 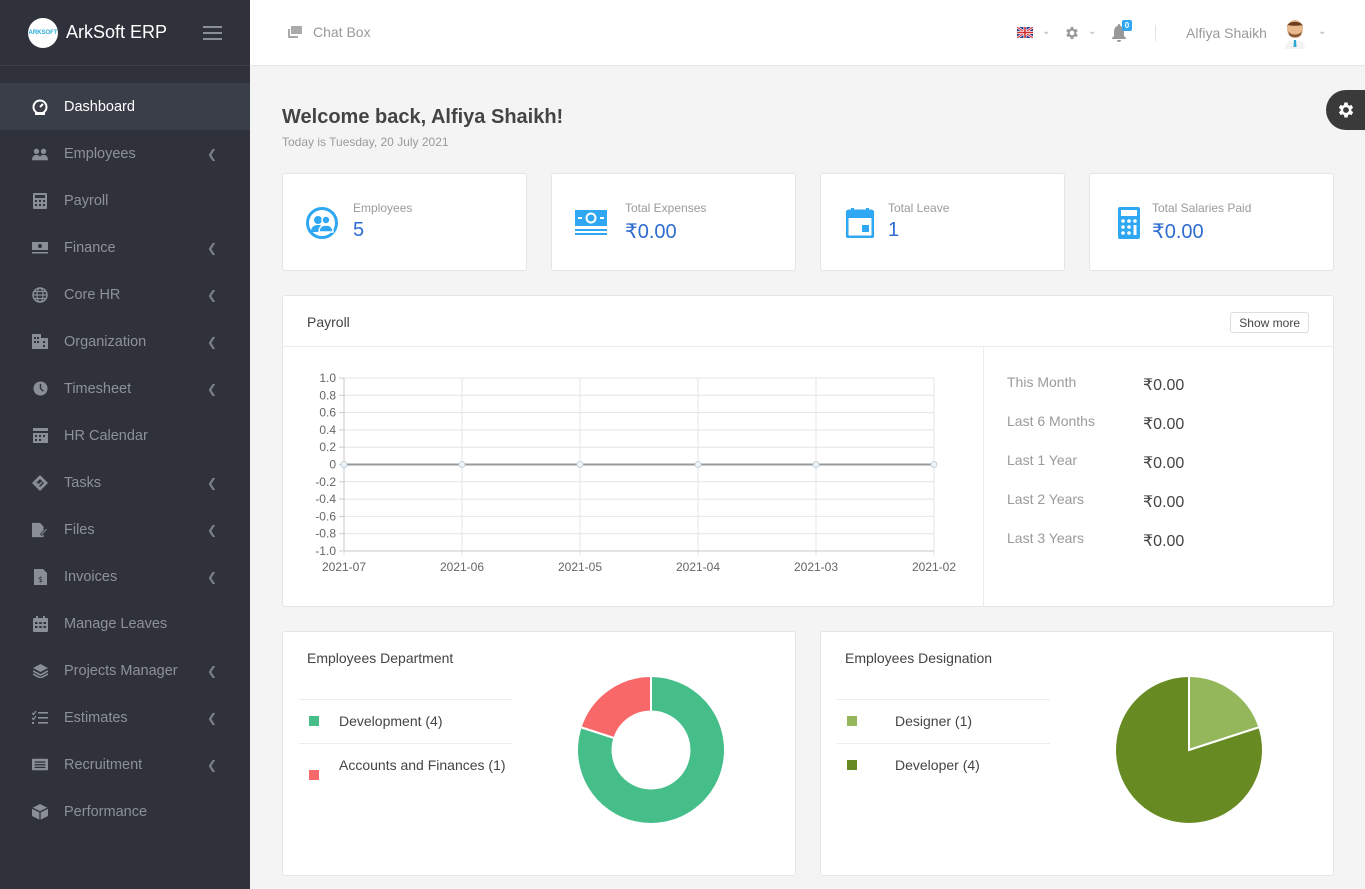 I want to click on sidebar-item-core-hr: Core HR ❮, so click(x=125, y=294).